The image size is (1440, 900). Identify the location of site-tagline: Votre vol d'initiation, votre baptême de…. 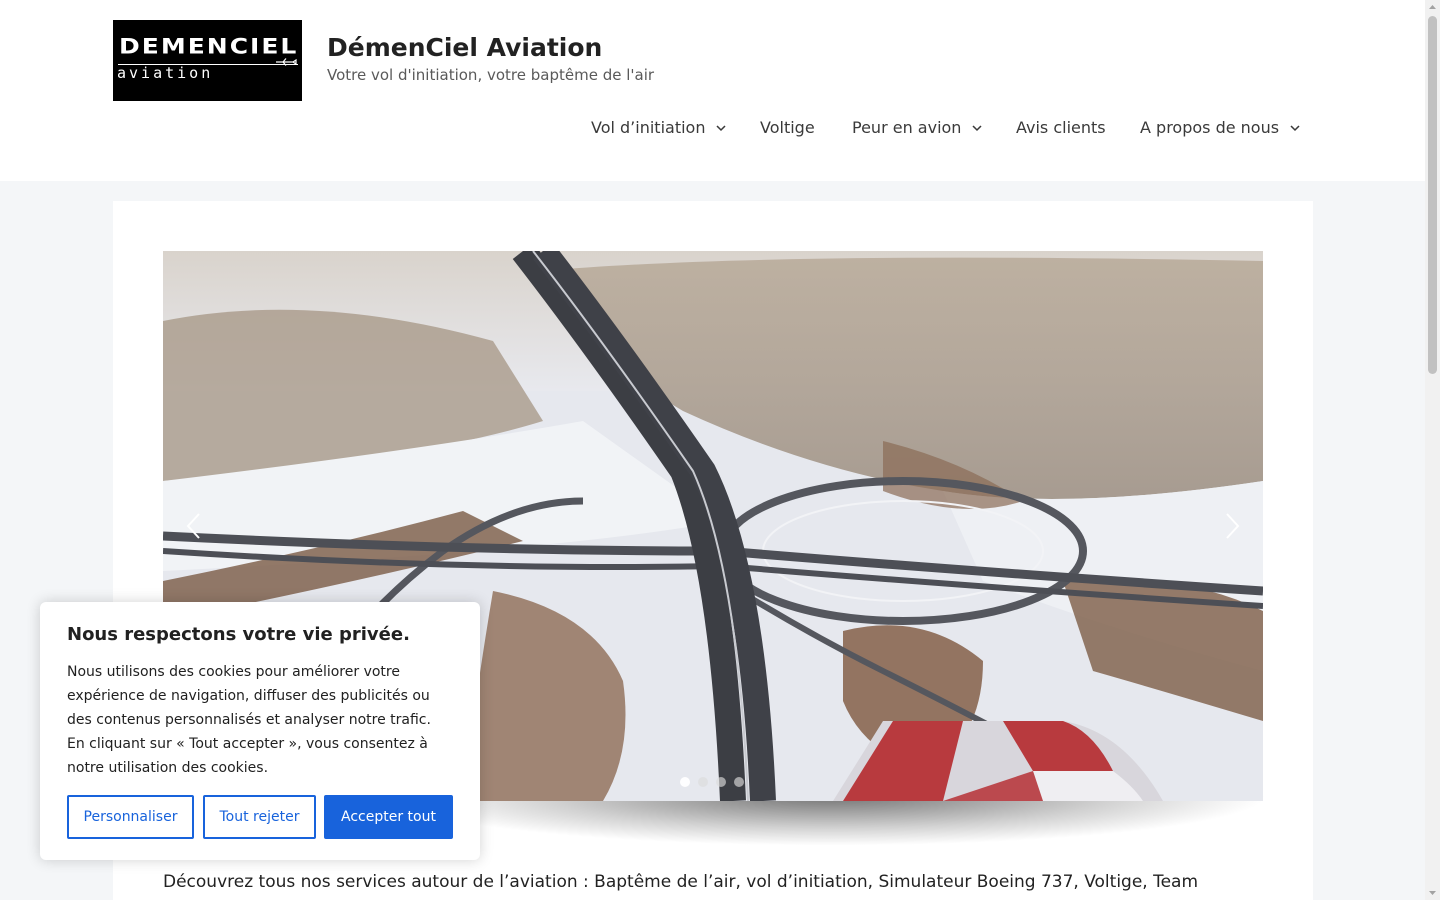
(491, 75).